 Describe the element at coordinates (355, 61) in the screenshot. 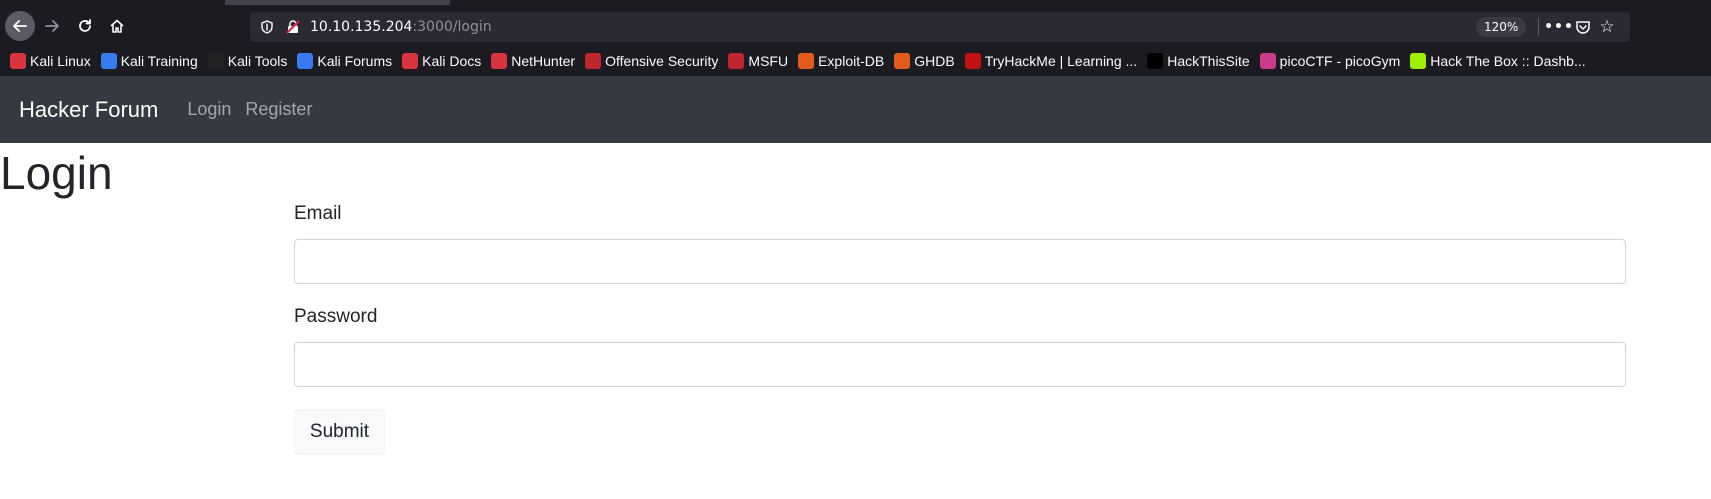

I see `bookmark-label: Kali Forums` at that location.